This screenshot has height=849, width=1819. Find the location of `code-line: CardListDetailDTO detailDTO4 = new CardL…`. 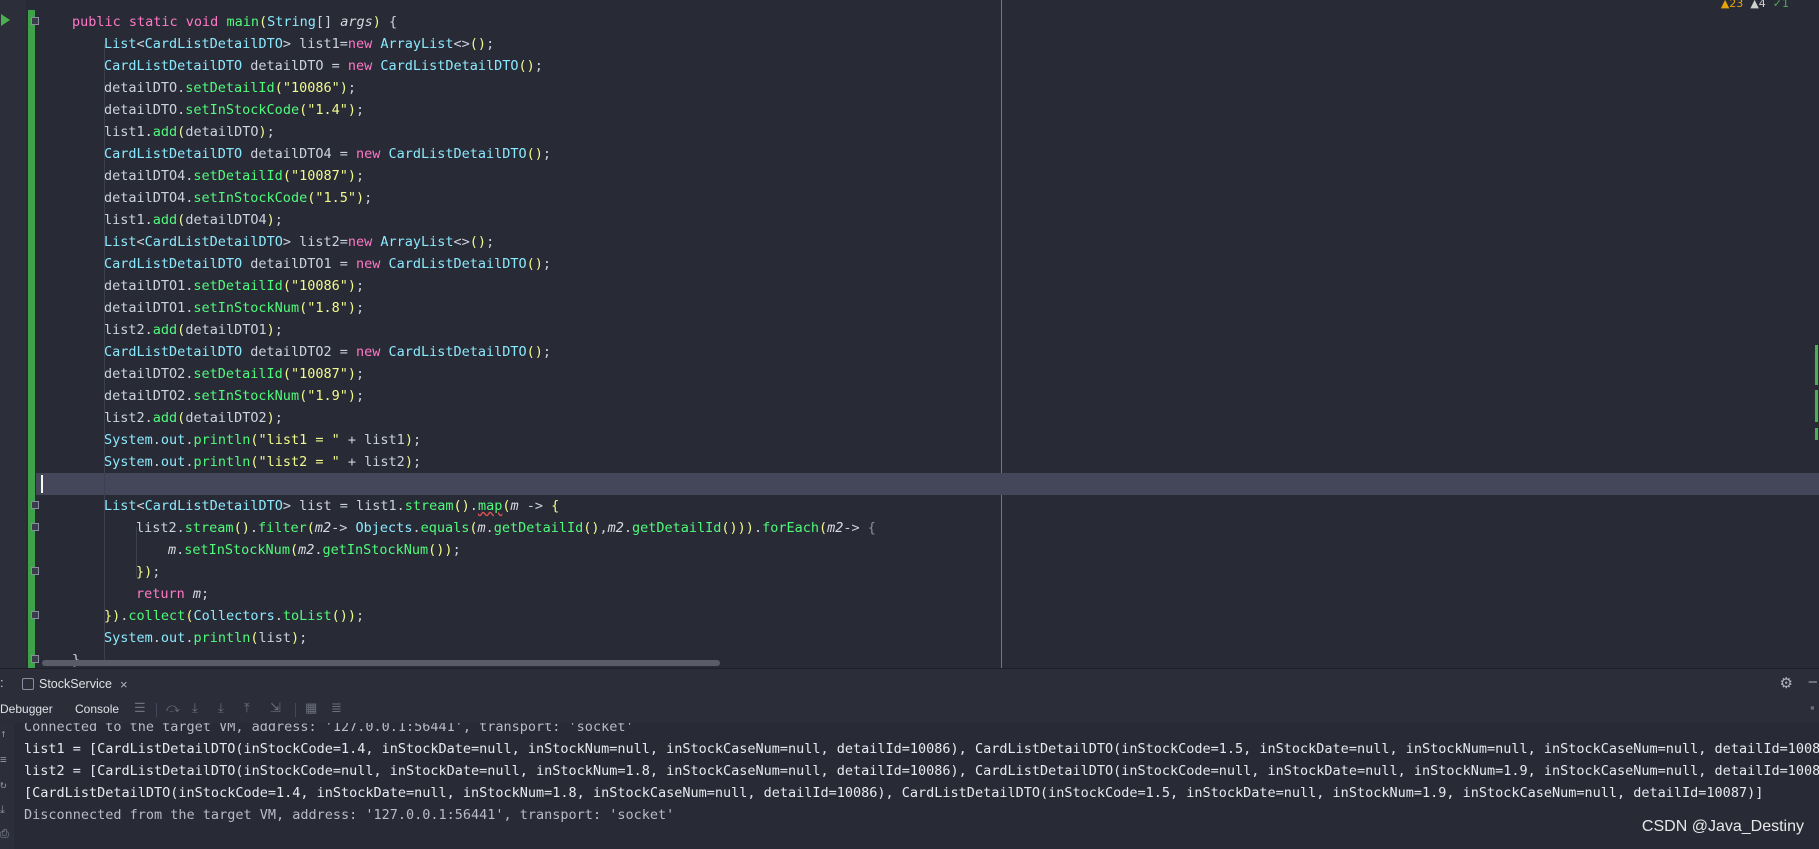

code-line: CardListDetailDTO detailDTO4 = new CardL… is located at coordinates (327, 154).